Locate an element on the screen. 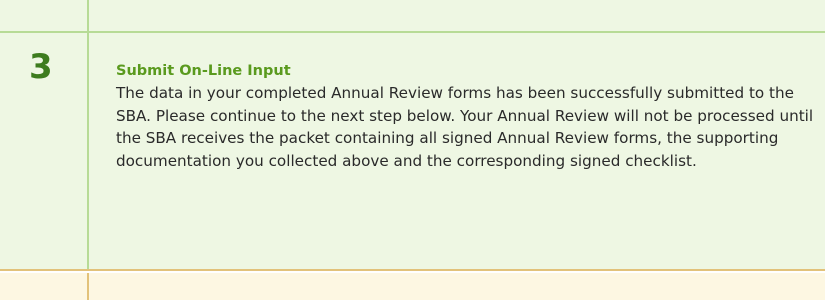 The width and height of the screenshot is (825, 300). next-step-content-cell is located at coordinates (457, 286).